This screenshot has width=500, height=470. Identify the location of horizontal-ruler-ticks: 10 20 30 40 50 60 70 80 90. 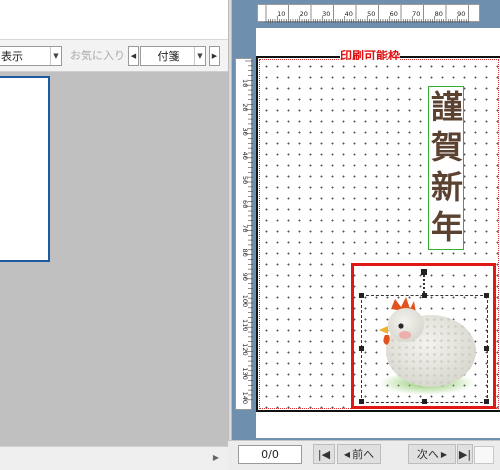
(367, 14).